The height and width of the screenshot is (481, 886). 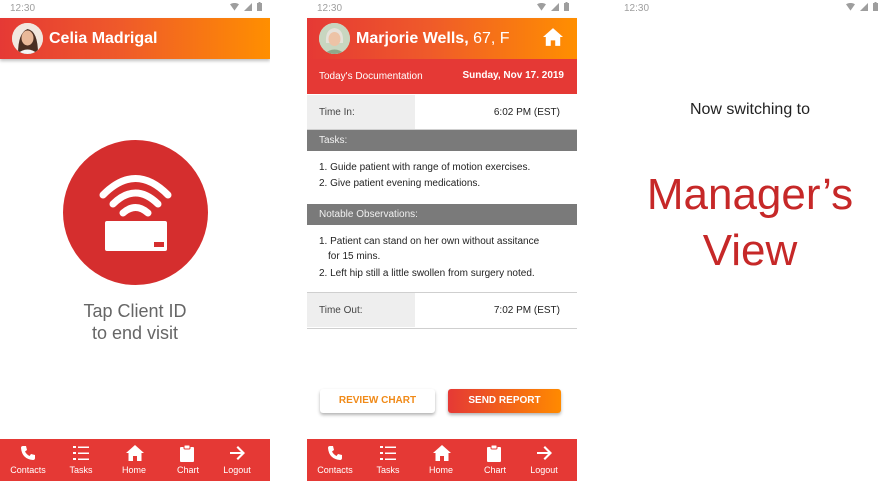 I want to click on home-button, so click(x=553, y=38).